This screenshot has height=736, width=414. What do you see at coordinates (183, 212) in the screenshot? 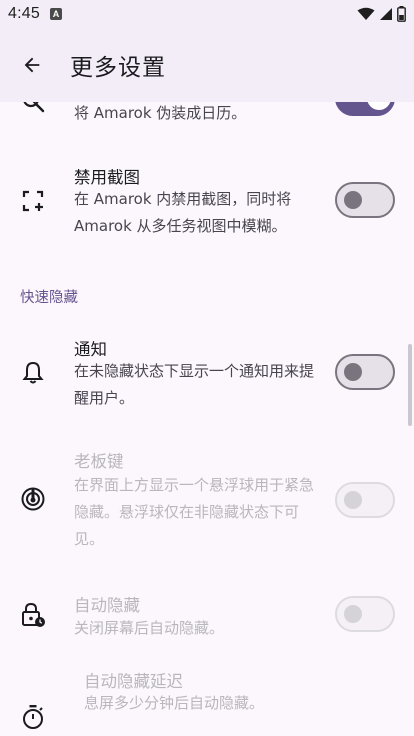
I see `setting-disable-screenshot-subtitle: 在 Amarok 内禁用截图，同时将 Amarok 从多任务视图中模糊。` at bounding box center [183, 212].